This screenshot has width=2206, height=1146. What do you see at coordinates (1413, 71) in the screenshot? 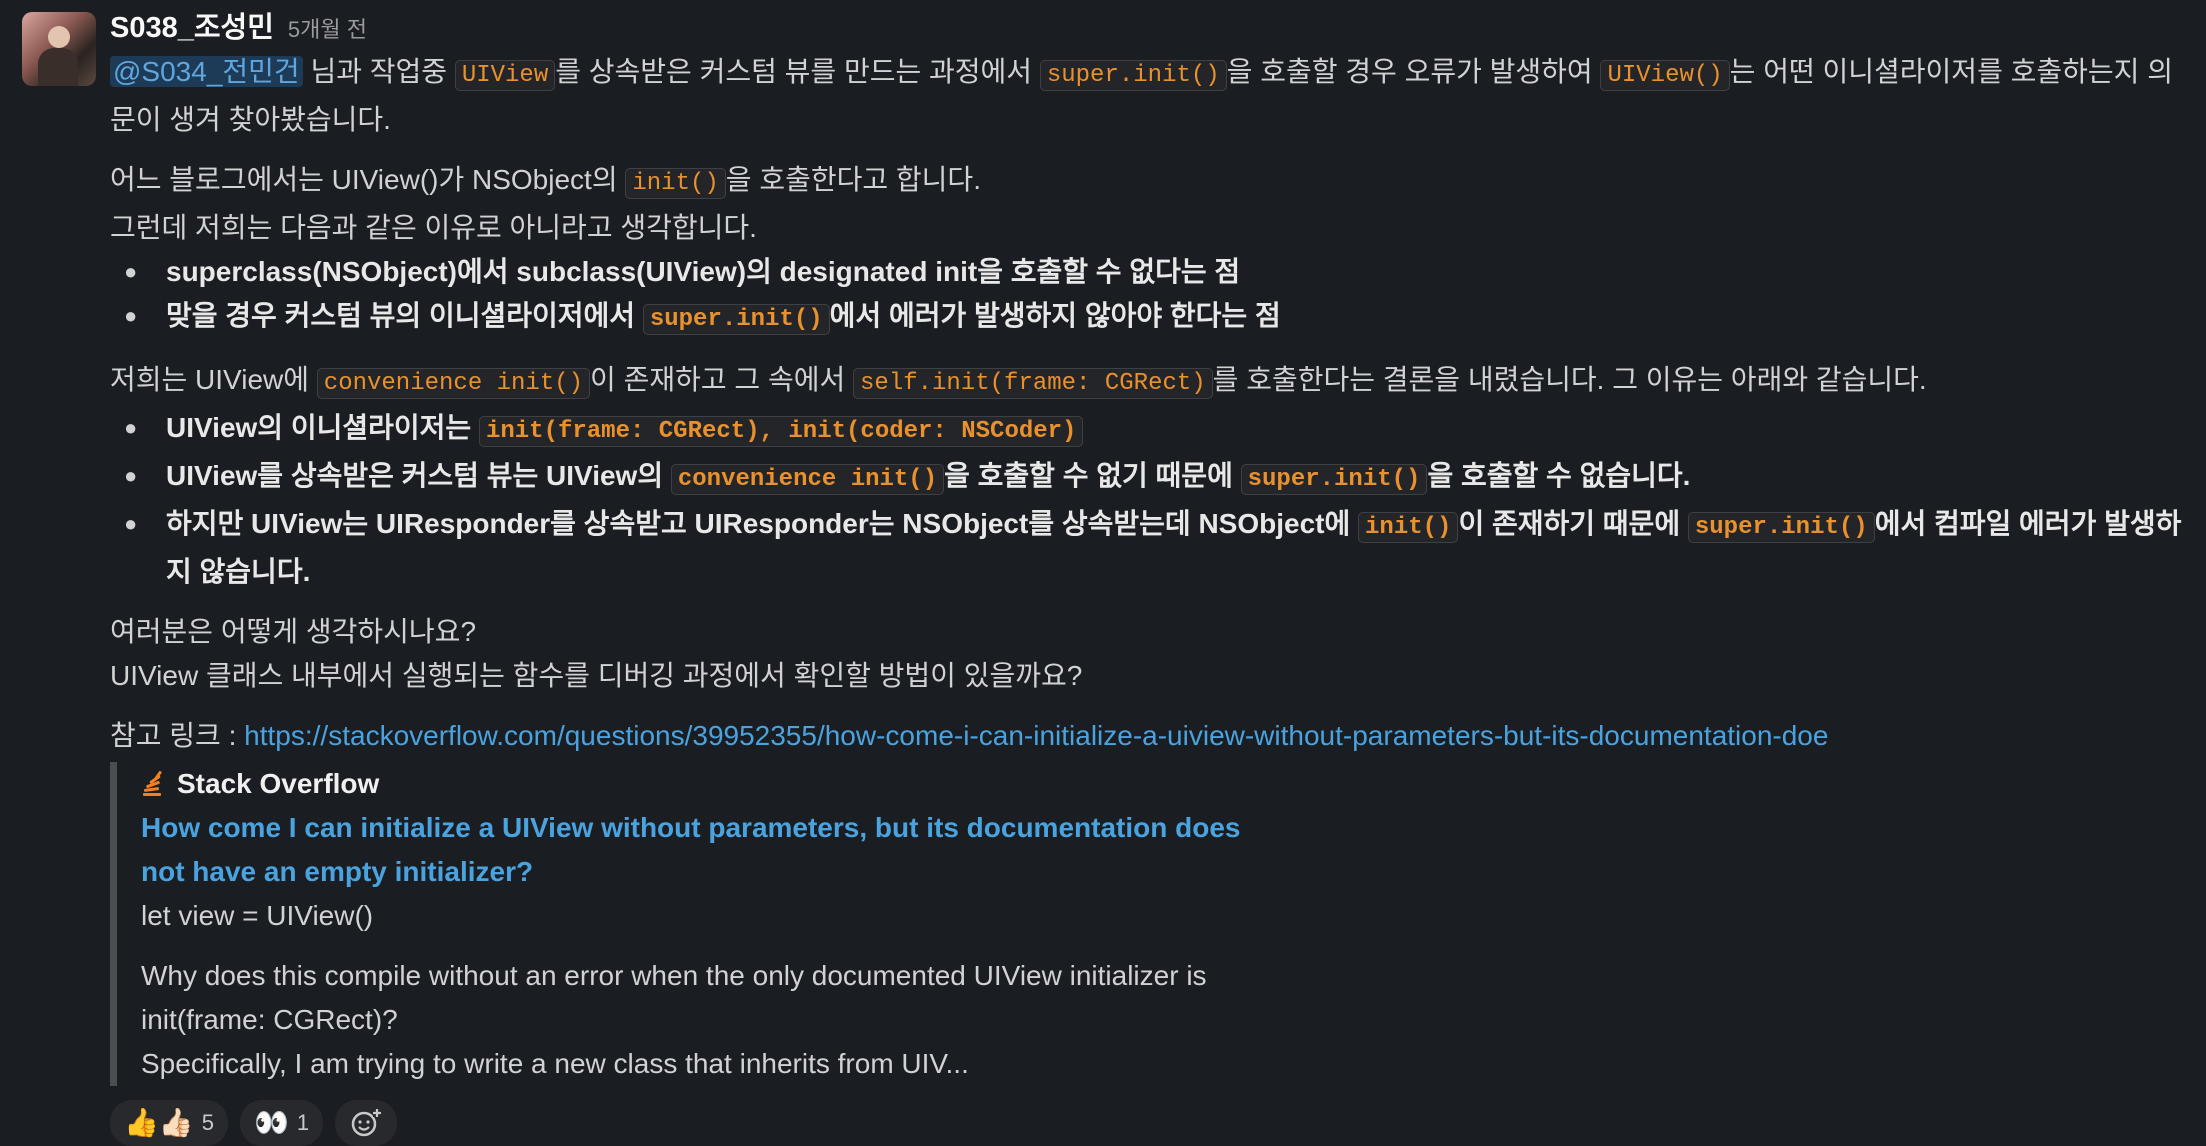
I see `intro-text-3: 을 호출할 경우 오류가 발생하여` at bounding box center [1413, 71].